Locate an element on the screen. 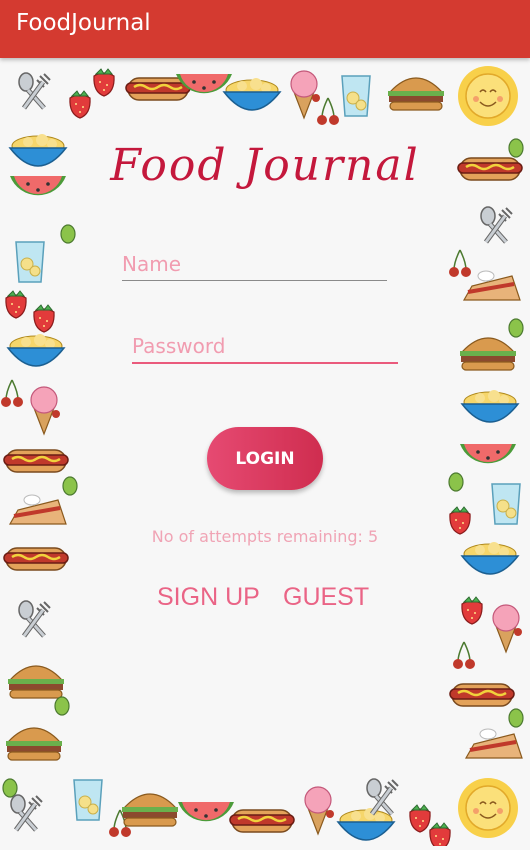 This screenshot has height=850, width=530. sign-up-button: SIGN UP is located at coordinates (208, 597).